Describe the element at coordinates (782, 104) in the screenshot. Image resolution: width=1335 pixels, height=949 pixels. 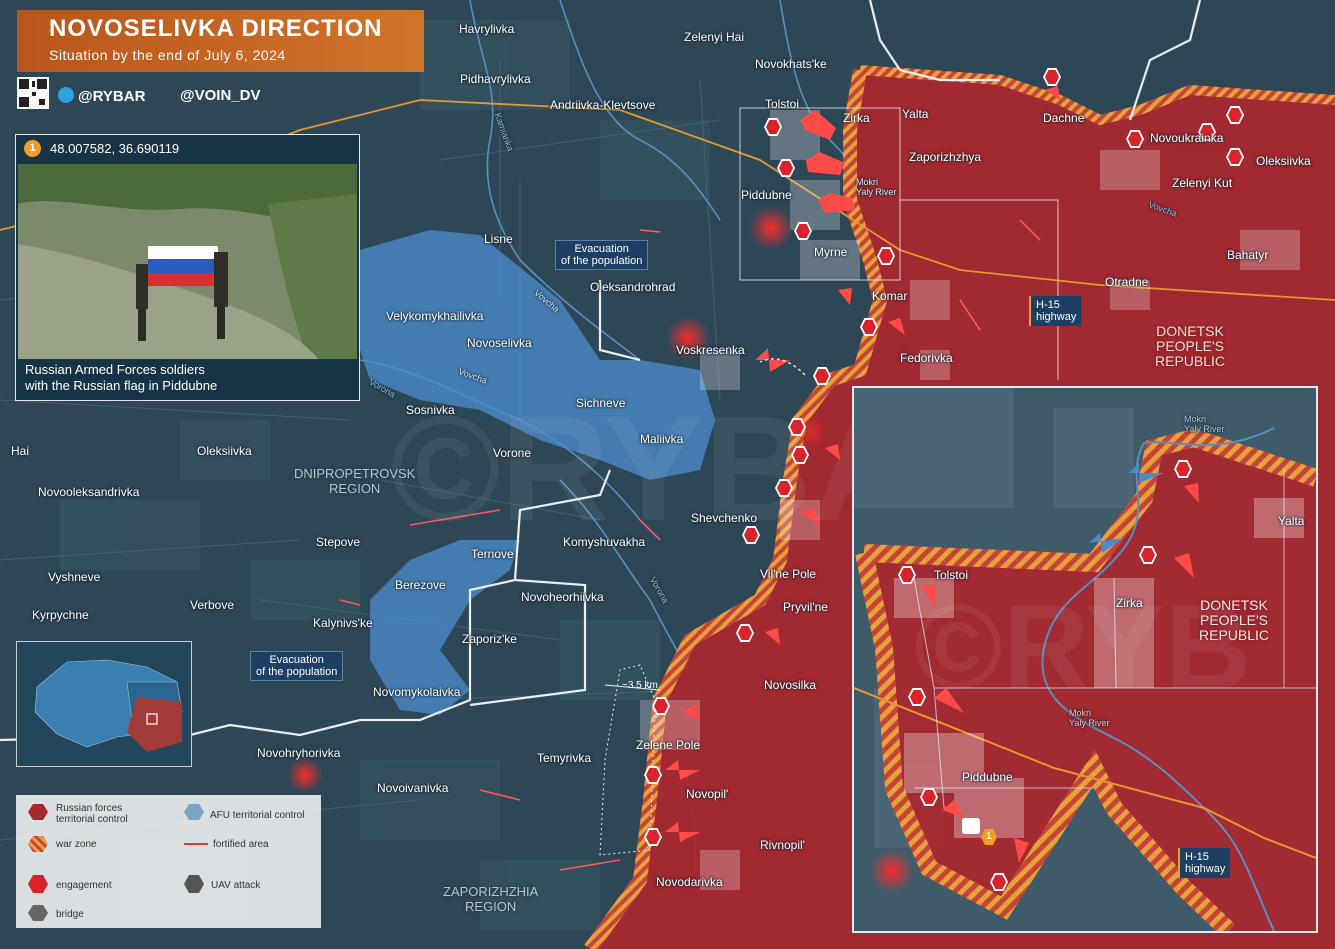
I see `settlement-label-tolstoi: Tolstoi` at that location.